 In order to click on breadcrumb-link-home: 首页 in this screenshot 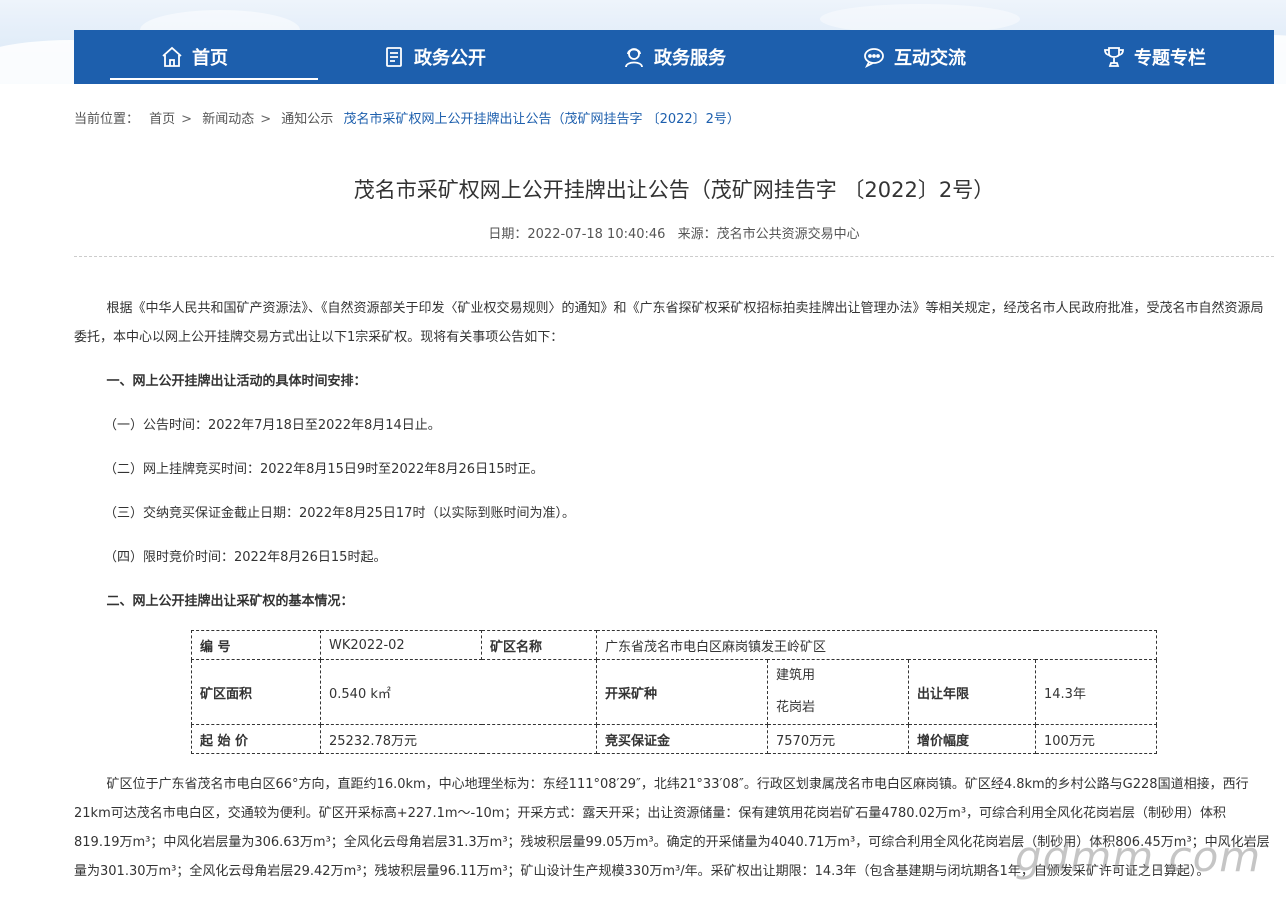, I will do `click(162, 119)`.